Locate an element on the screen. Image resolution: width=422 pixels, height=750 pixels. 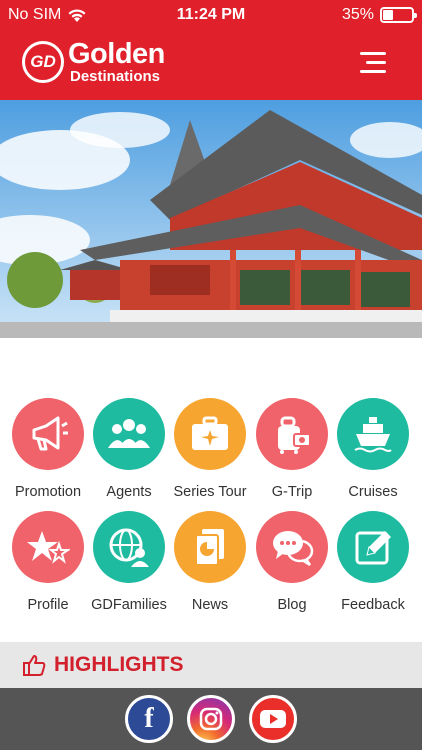
brand-sub: Destinations is located at coordinates (115, 76).